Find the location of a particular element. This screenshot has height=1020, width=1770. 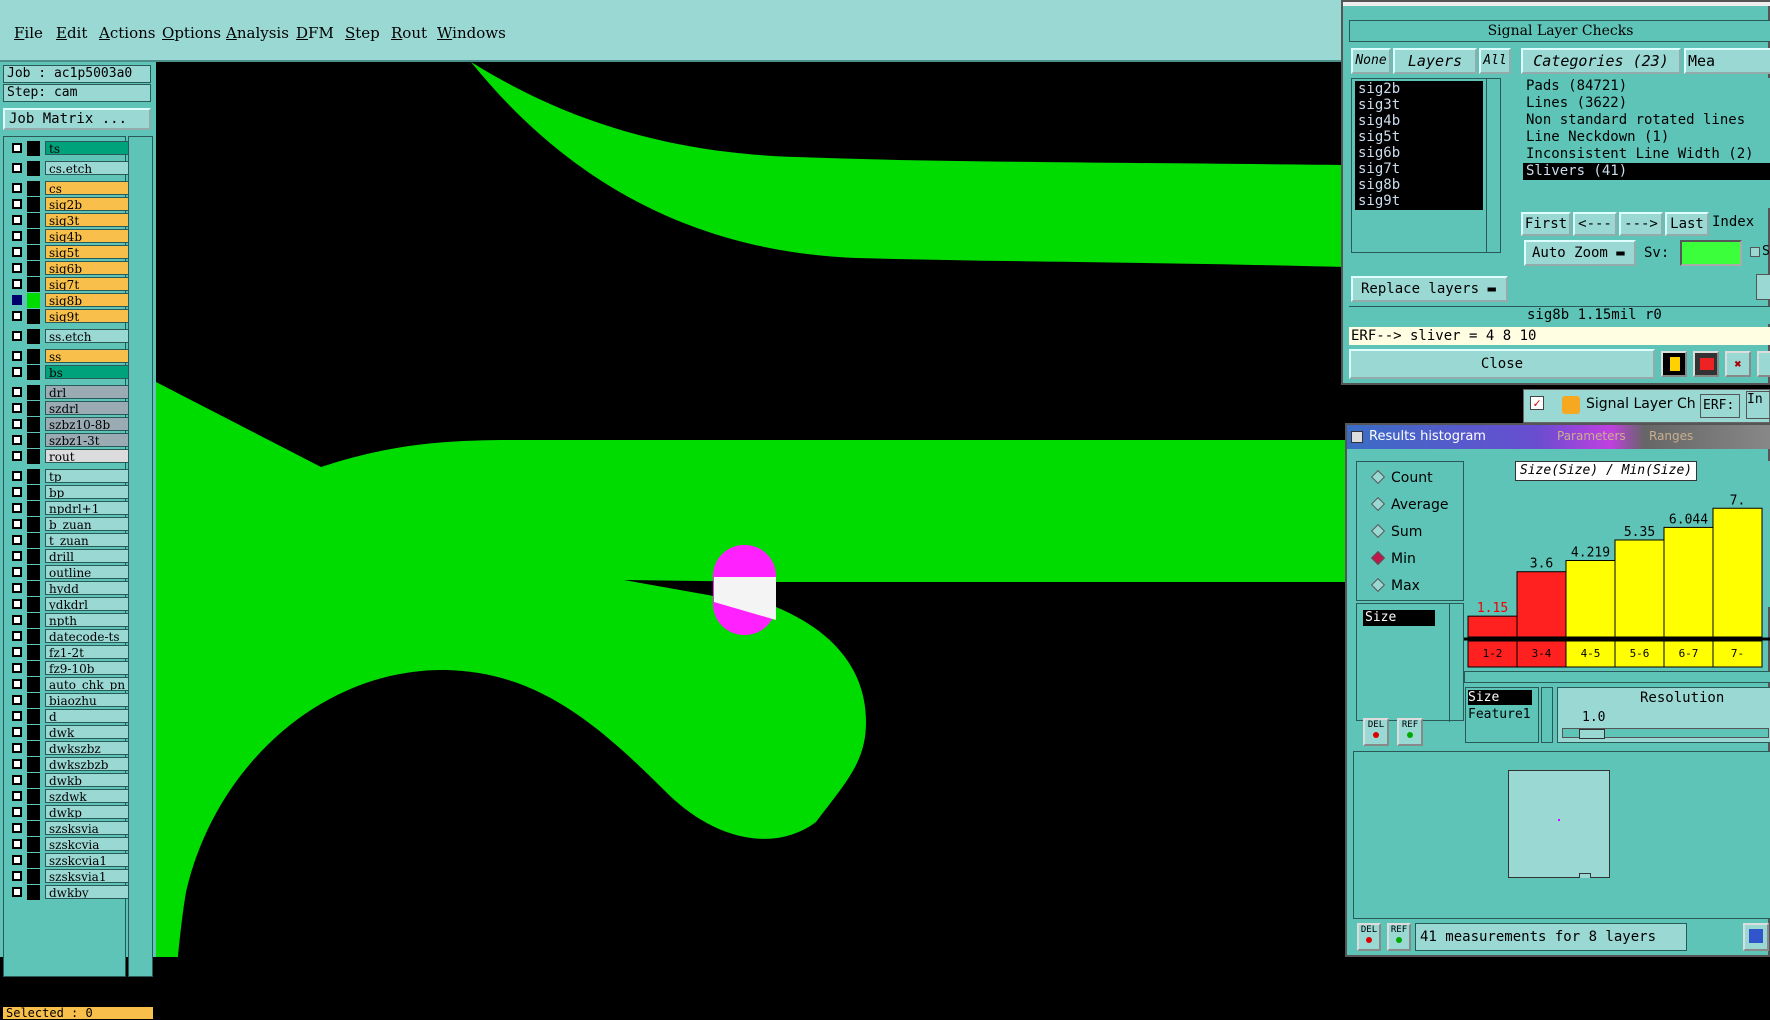

del-button-2: DEL is located at coordinates (1369, 937).